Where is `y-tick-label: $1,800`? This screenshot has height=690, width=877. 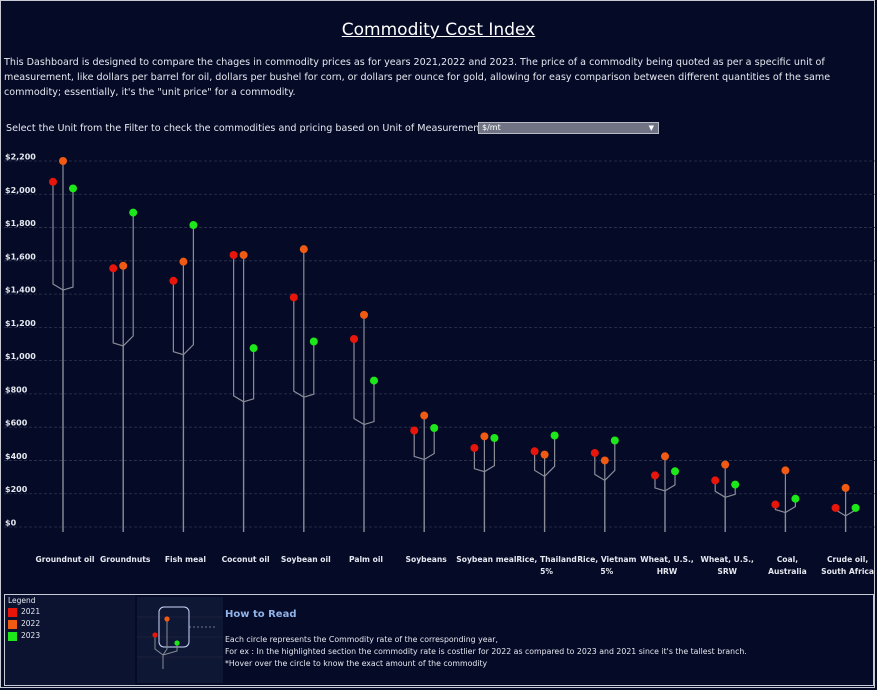
y-tick-label: $1,800 is located at coordinates (20, 223).